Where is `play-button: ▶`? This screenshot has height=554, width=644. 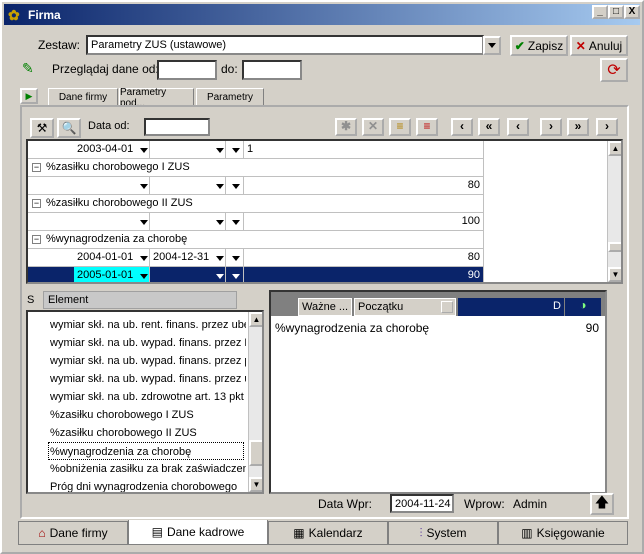
play-button: ▶ is located at coordinates (29, 96).